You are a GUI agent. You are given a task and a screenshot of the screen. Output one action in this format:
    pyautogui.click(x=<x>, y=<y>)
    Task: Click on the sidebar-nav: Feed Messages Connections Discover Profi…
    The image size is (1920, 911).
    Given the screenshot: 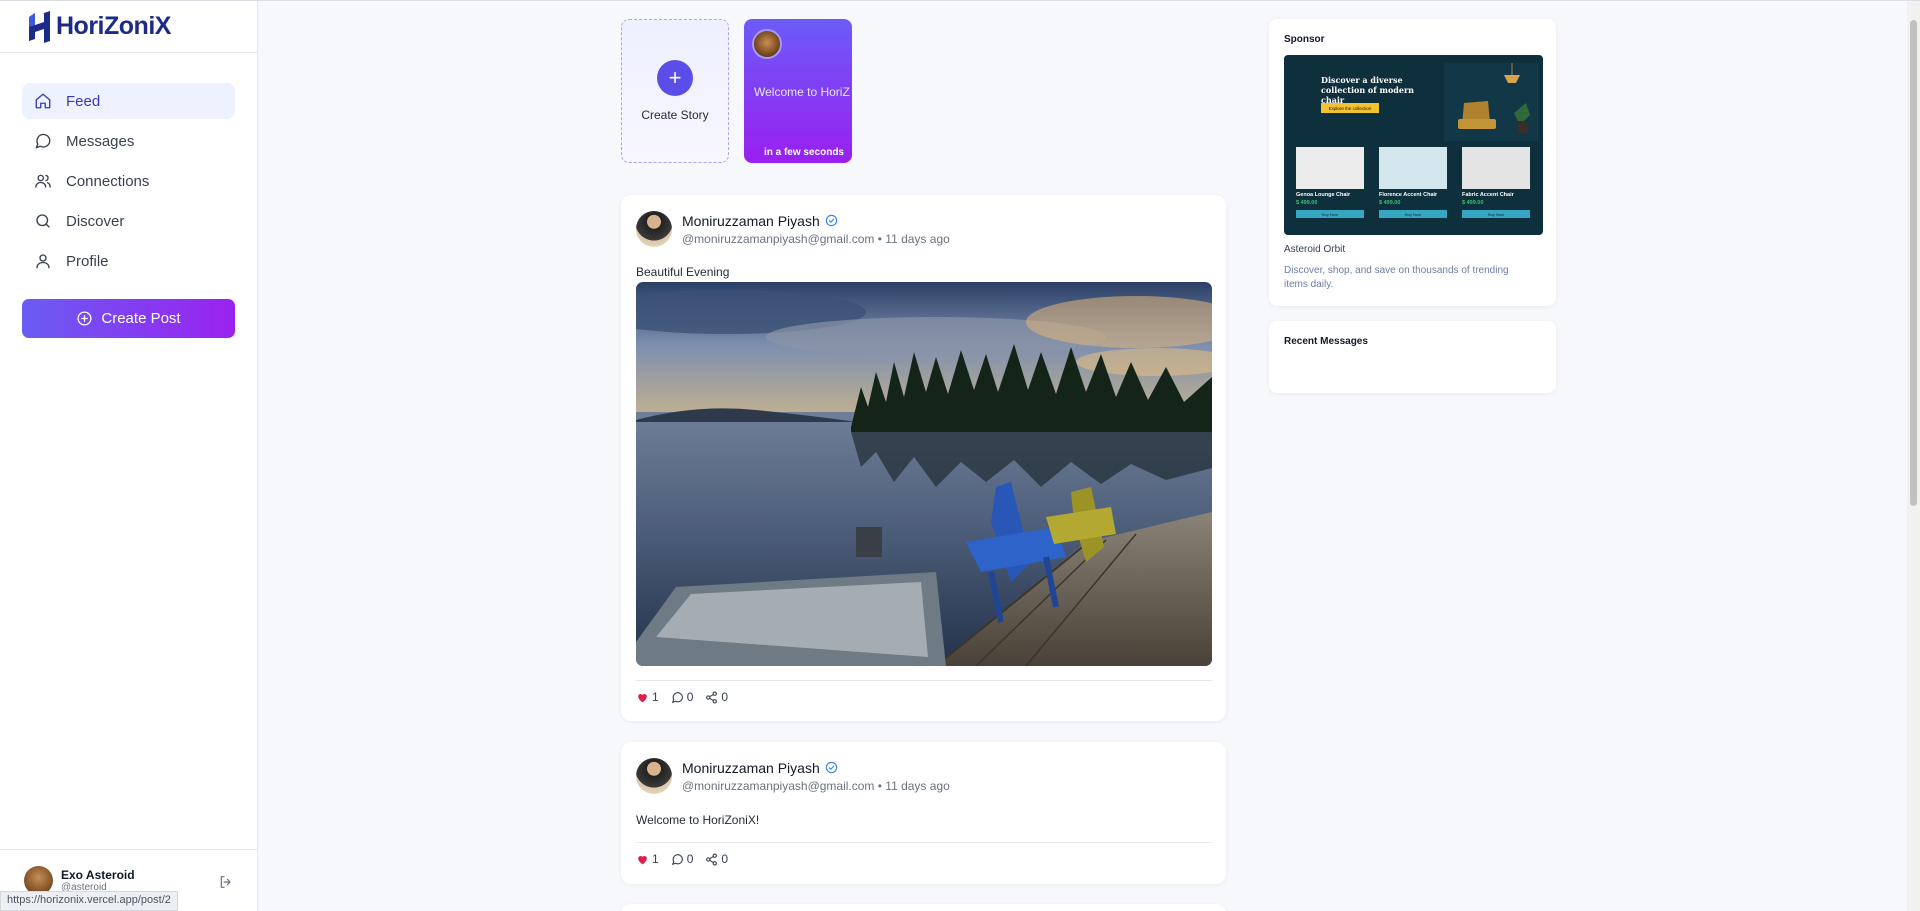 What is the action you would take?
    pyautogui.click(x=128, y=166)
    